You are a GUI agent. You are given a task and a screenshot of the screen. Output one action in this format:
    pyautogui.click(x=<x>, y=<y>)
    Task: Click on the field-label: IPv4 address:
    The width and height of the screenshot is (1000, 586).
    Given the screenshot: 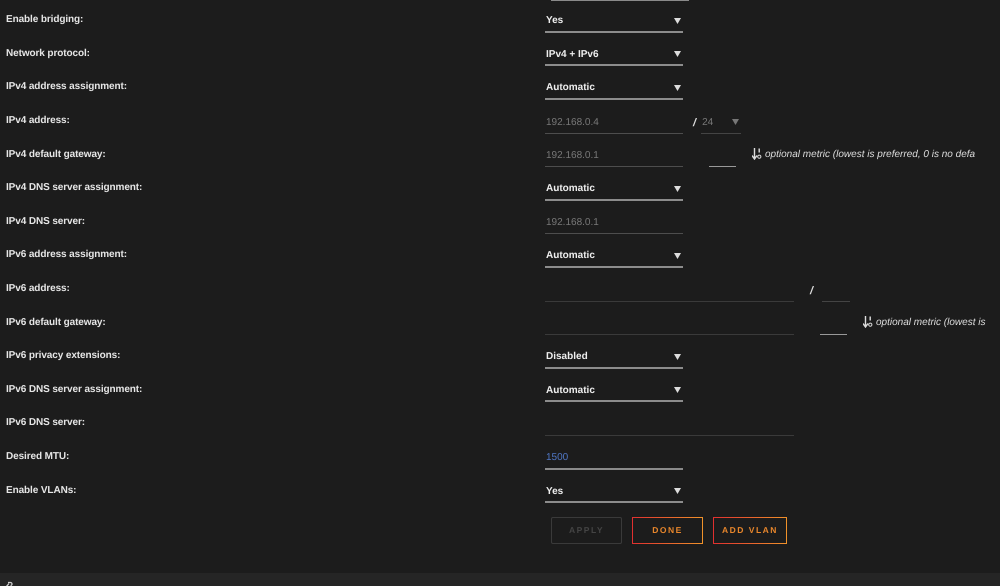 What is the action you would take?
    pyautogui.click(x=38, y=120)
    